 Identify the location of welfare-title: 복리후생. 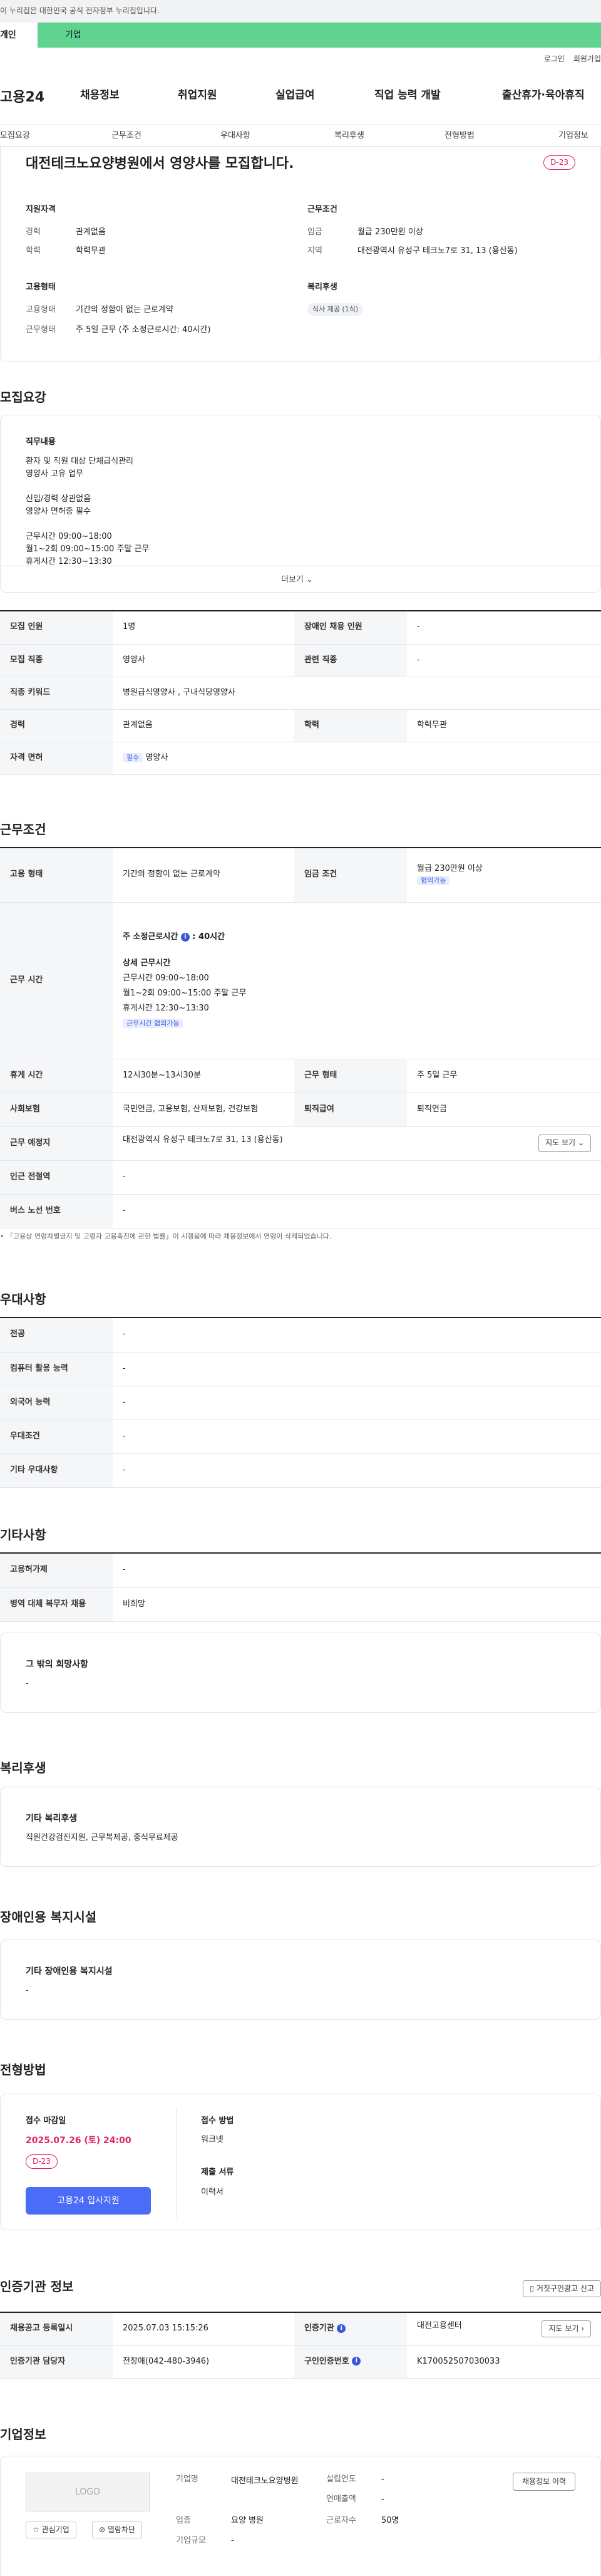
(322, 287).